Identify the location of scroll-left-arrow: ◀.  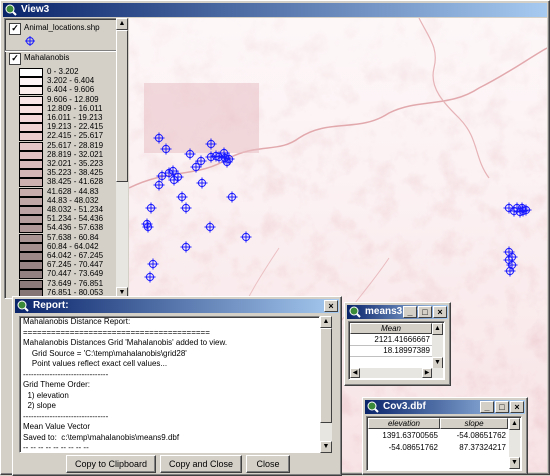
(355, 373).